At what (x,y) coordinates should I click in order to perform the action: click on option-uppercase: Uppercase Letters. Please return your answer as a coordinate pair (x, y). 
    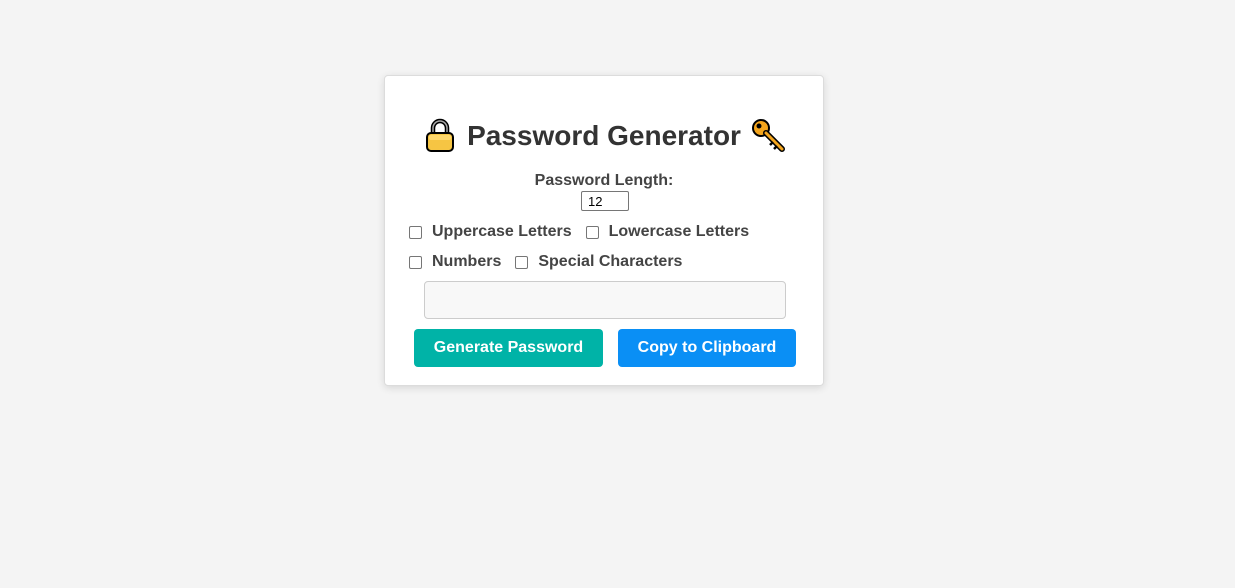
    Looking at the image, I should click on (490, 232).